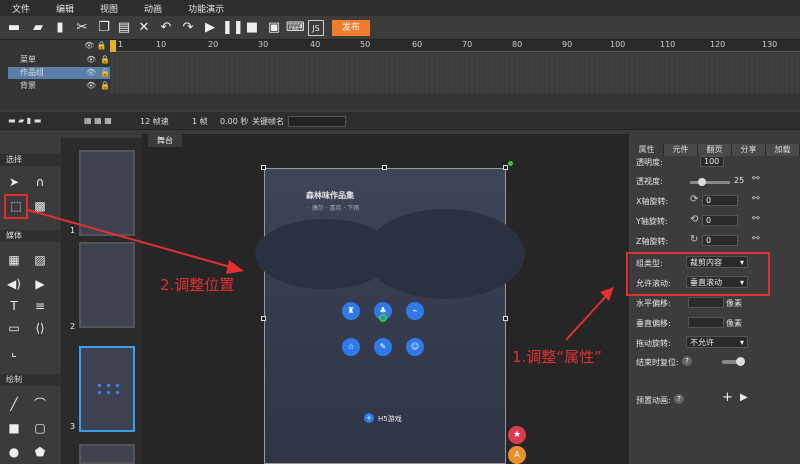 The image size is (800, 464). What do you see at coordinates (653, 400) in the screenshot?
I see `preset-animation-label: 预置动画:` at bounding box center [653, 400].